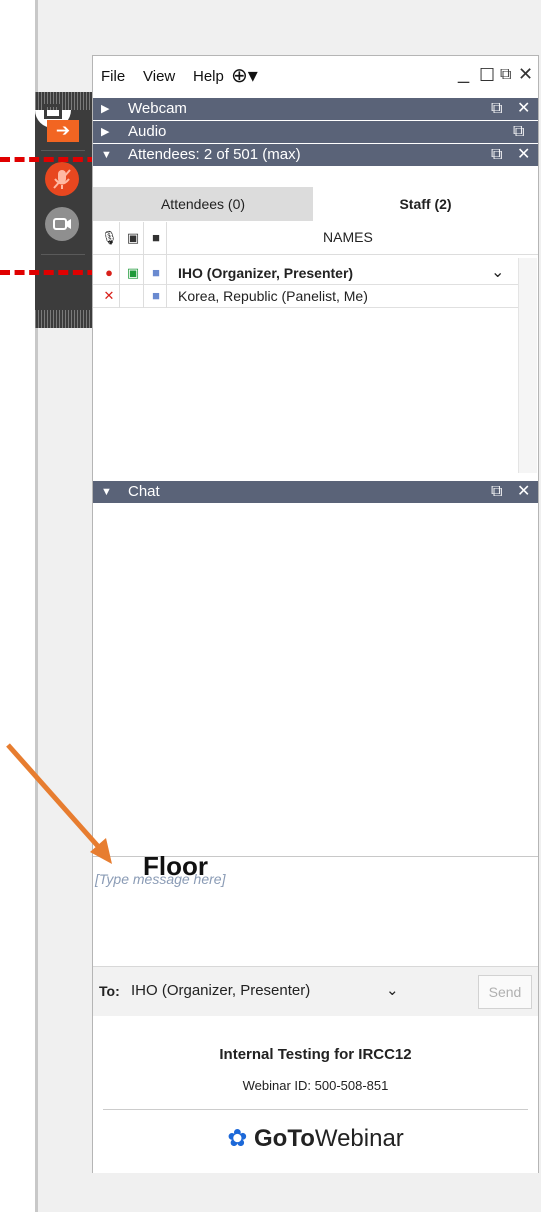 This screenshot has height=1212, width=541. I want to click on screen-presenter-icon: ▣, so click(133, 237).